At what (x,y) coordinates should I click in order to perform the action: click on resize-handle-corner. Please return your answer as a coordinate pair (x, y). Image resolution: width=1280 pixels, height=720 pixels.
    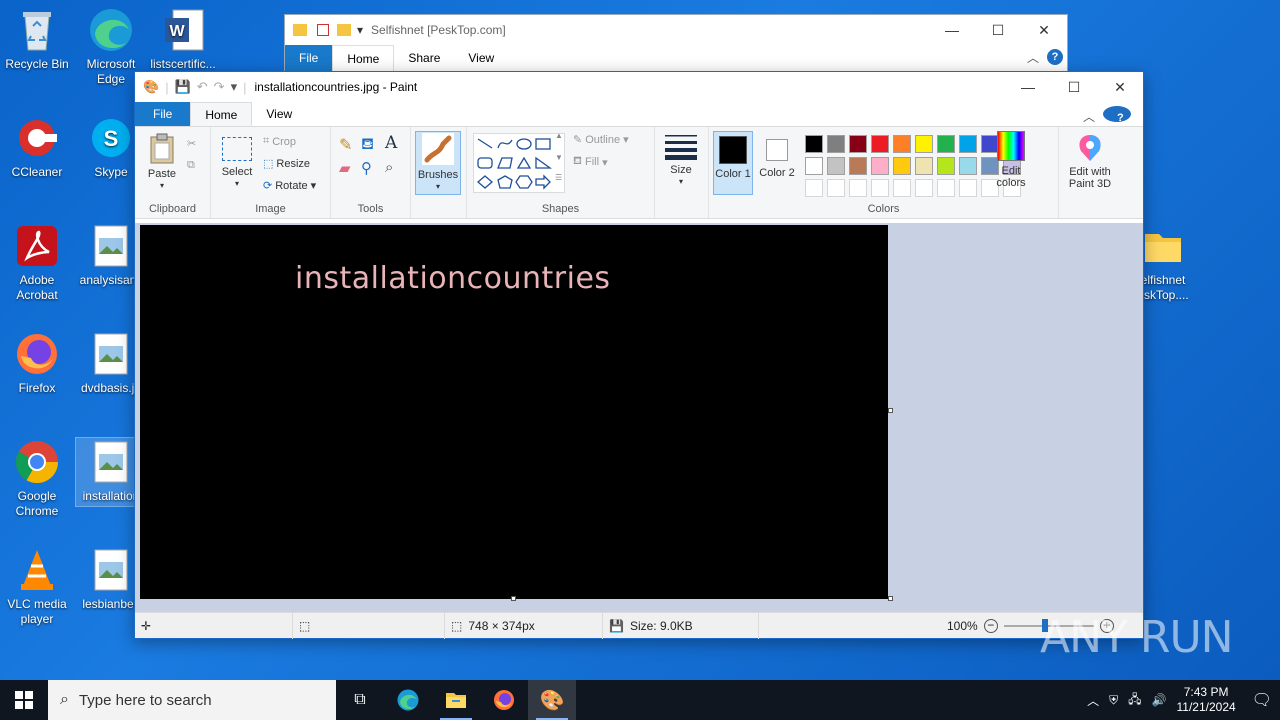
    Looking at the image, I should click on (890, 598).